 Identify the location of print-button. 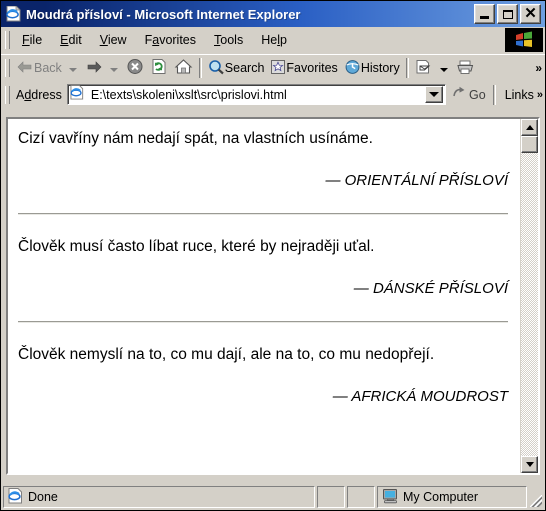
(465, 68).